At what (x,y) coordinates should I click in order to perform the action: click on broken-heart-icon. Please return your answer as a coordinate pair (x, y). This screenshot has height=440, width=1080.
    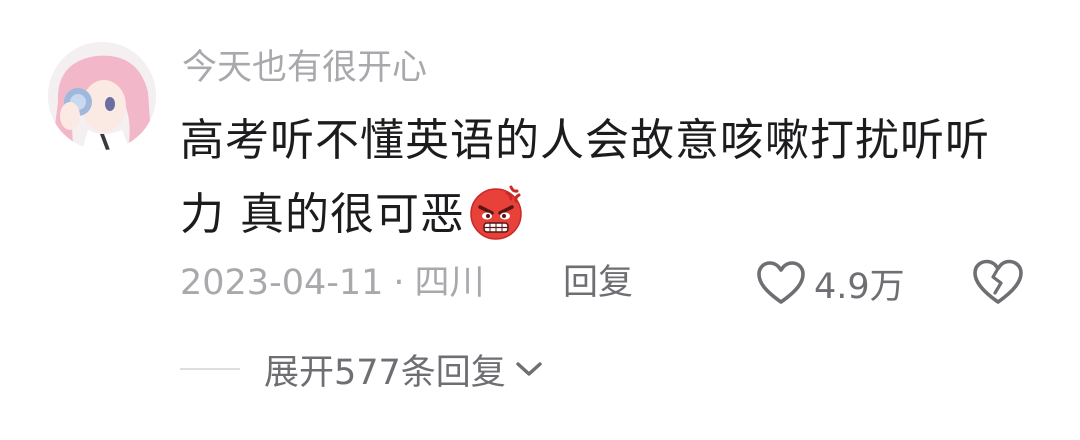
    Looking at the image, I should click on (998, 281).